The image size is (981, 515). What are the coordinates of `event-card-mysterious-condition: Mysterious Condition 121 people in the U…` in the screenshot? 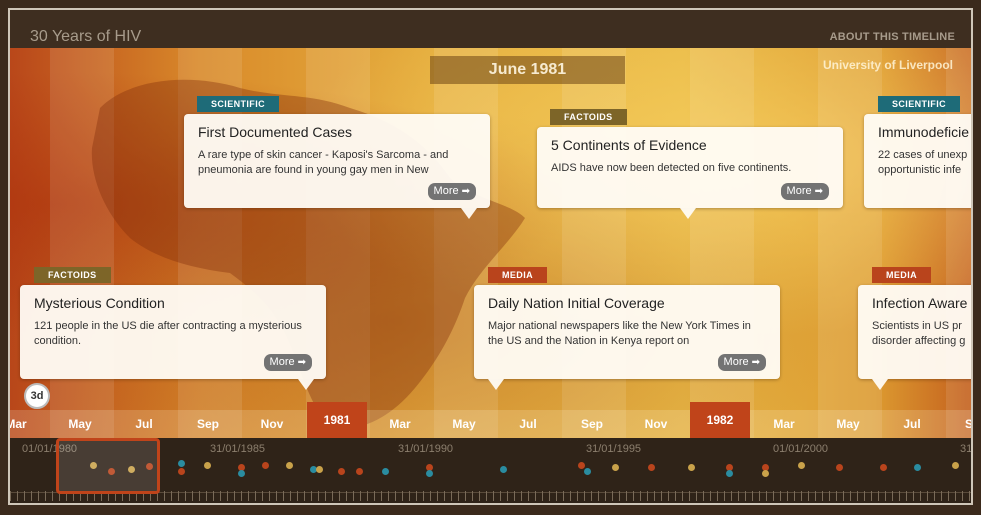 It's located at (173, 332).